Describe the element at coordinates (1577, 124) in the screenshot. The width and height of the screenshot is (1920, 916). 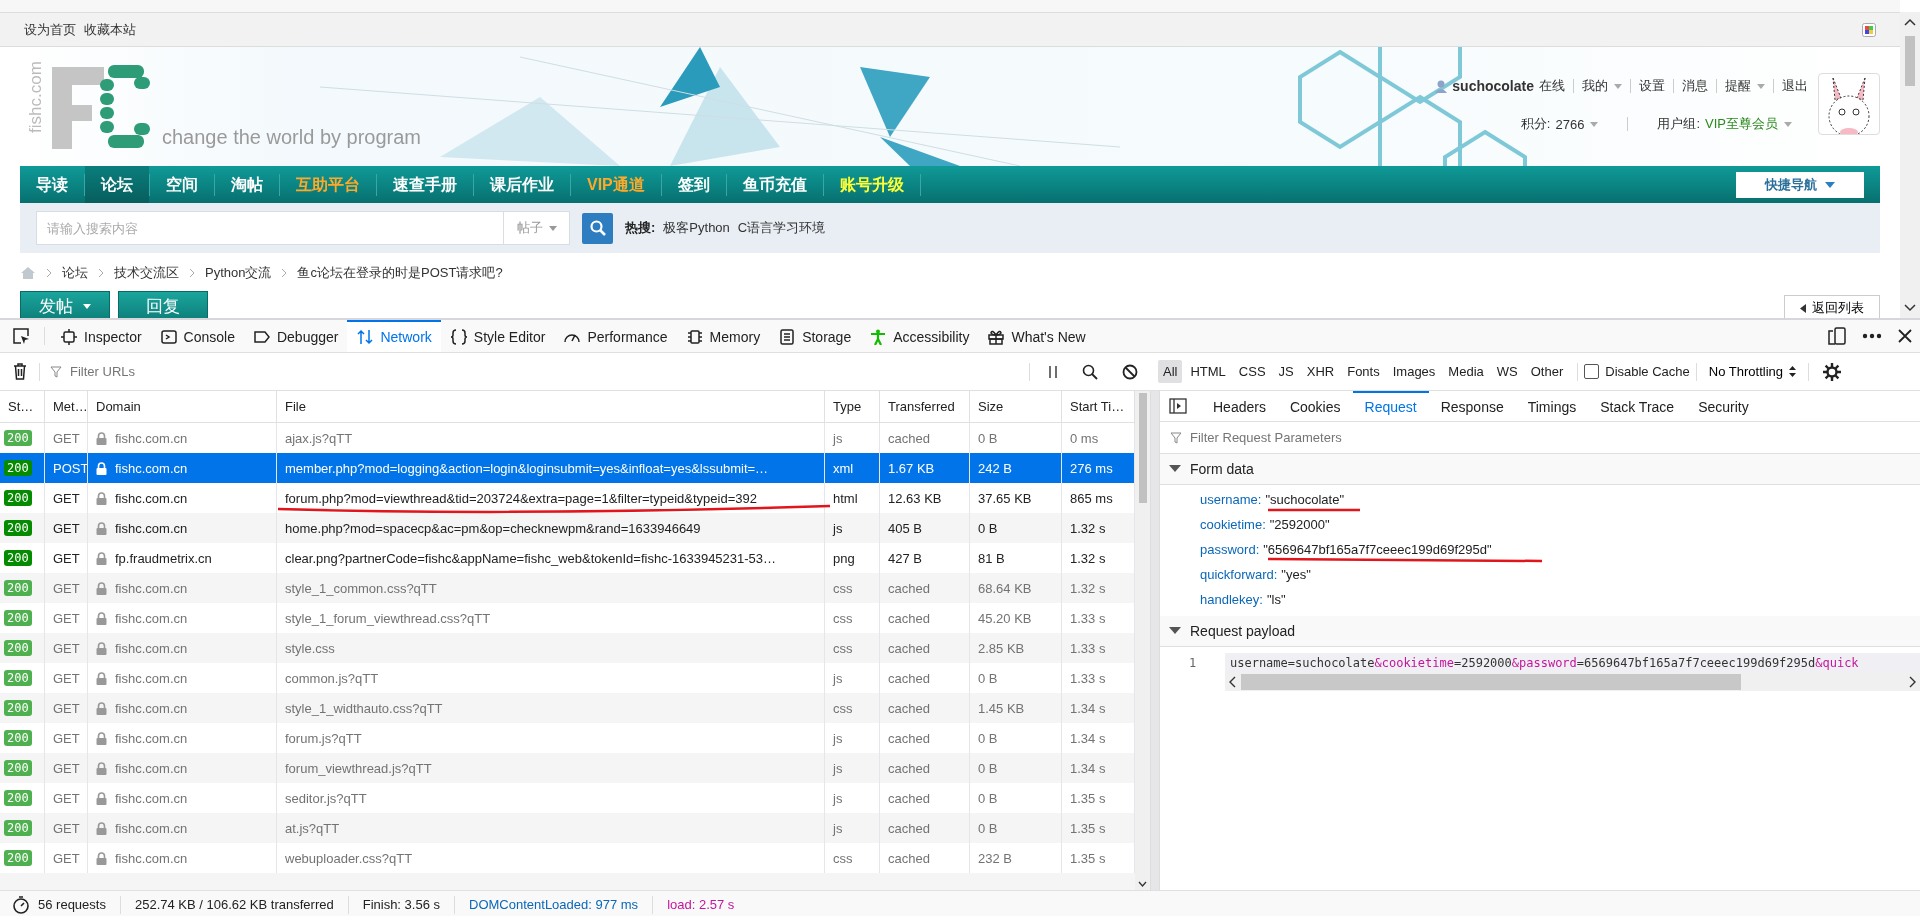
I see `points-link: 2766` at that location.